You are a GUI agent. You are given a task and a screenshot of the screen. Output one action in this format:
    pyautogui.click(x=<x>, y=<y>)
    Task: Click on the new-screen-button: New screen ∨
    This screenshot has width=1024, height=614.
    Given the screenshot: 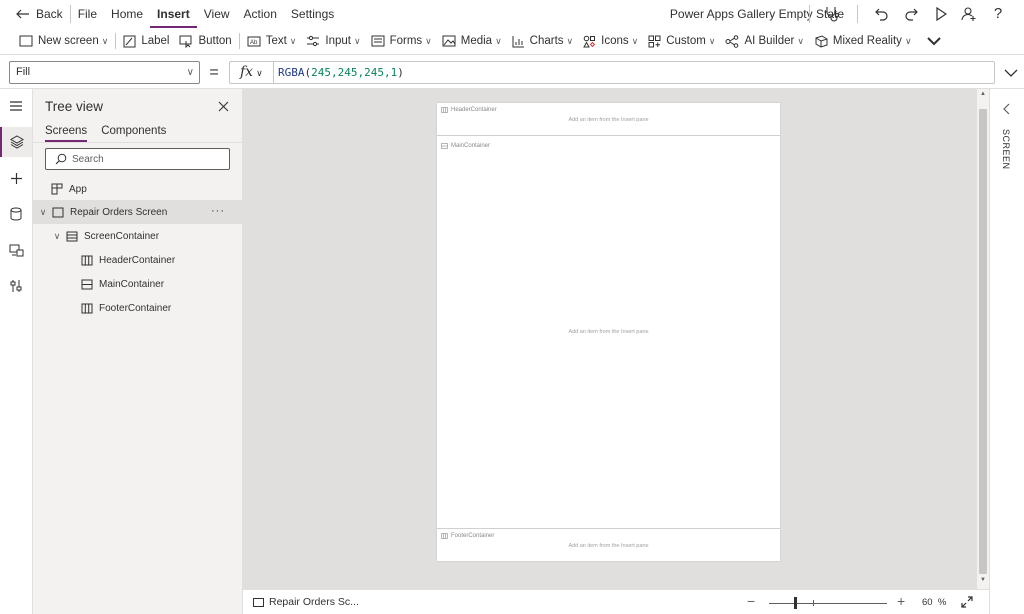 What is the action you would take?
    pyautogui.click(x=63, y=41)
    